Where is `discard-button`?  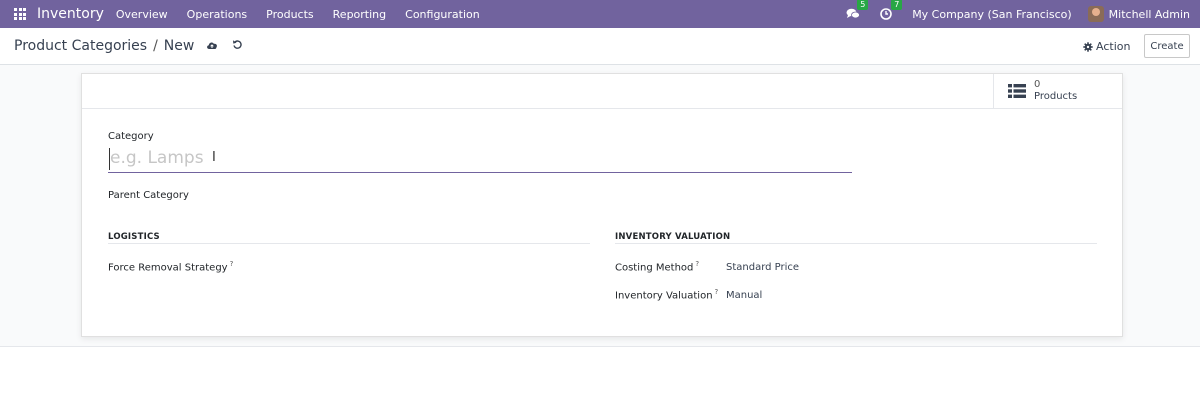 discard-button is located at coordinates (237, 46).